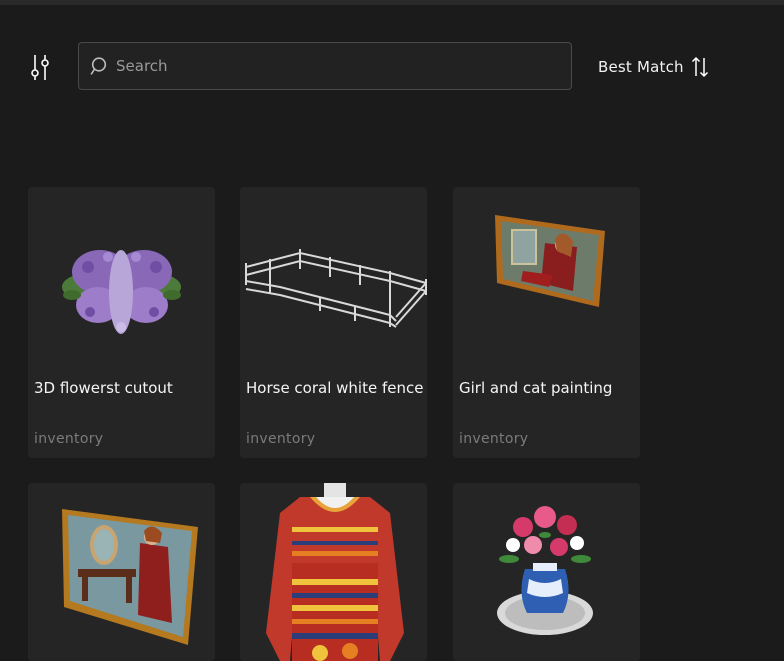 The width and height of the screenshot is (784, 661). What do you see at coordinates (130, 577) in the screenshot?
I see `framed-painting-woman-mirror-thumbnail` at bounding box center [130, 577].